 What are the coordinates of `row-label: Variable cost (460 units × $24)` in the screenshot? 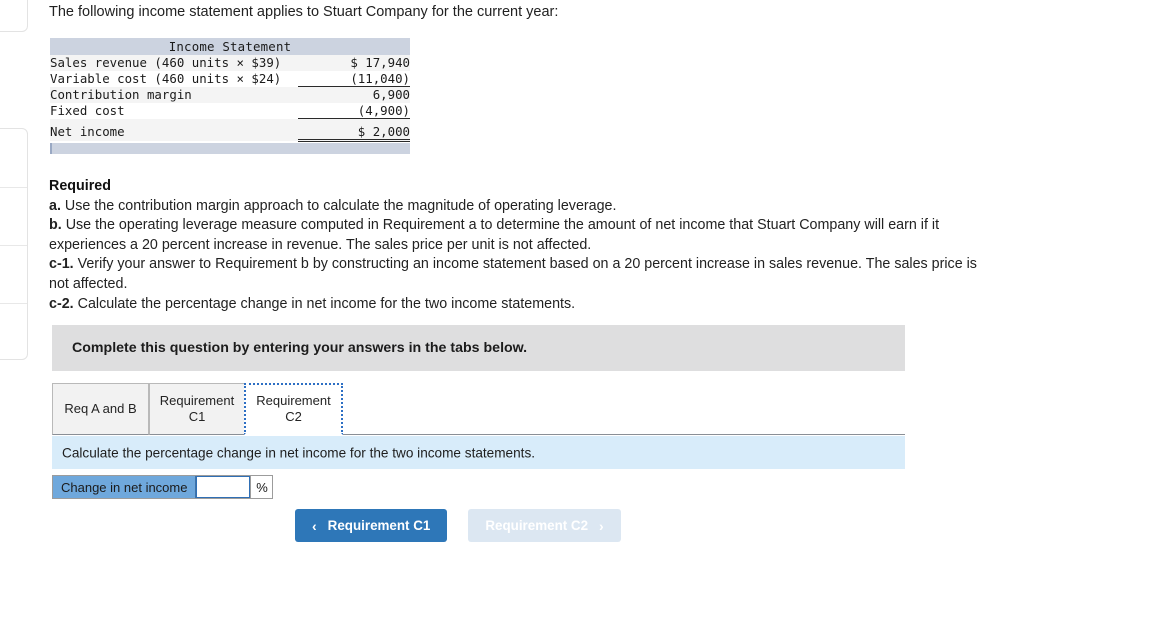 It's located at (174, 78).